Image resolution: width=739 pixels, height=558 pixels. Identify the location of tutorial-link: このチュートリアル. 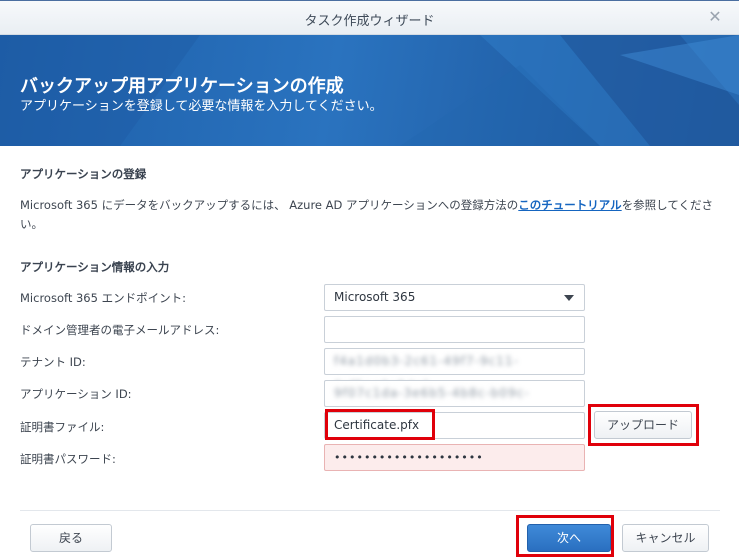
(569, 205).